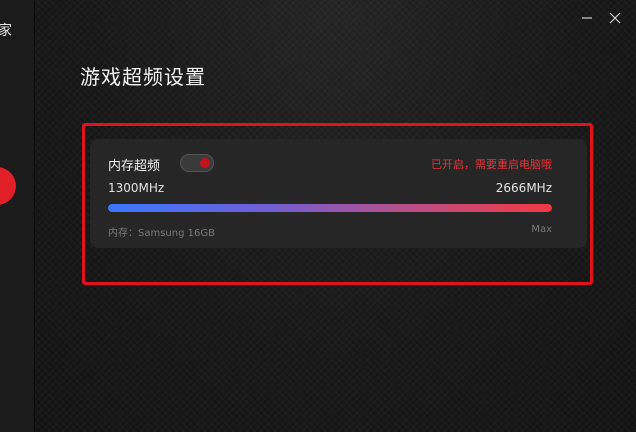  I want to click on minimize-button, so click(587, 18).